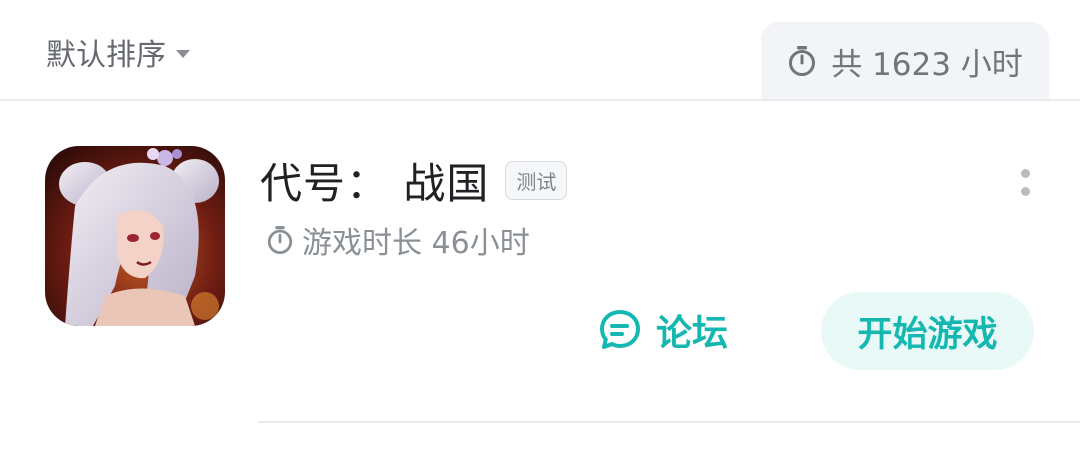 The image size is (1080, 464). Describe the element at coordinates (927, 64) in the screenshot. I see `total-playtime-text: 共 1623 小时` at that location.